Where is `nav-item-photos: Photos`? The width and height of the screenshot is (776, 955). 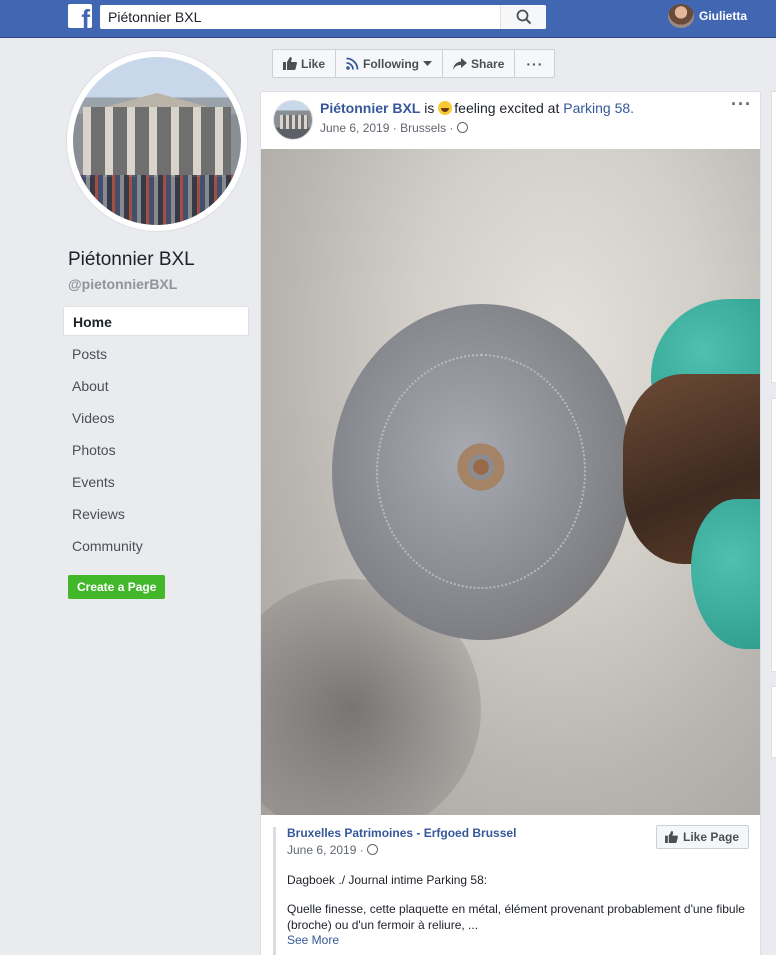
nav-item-photos: Photos is located at coordinates (156, 450).